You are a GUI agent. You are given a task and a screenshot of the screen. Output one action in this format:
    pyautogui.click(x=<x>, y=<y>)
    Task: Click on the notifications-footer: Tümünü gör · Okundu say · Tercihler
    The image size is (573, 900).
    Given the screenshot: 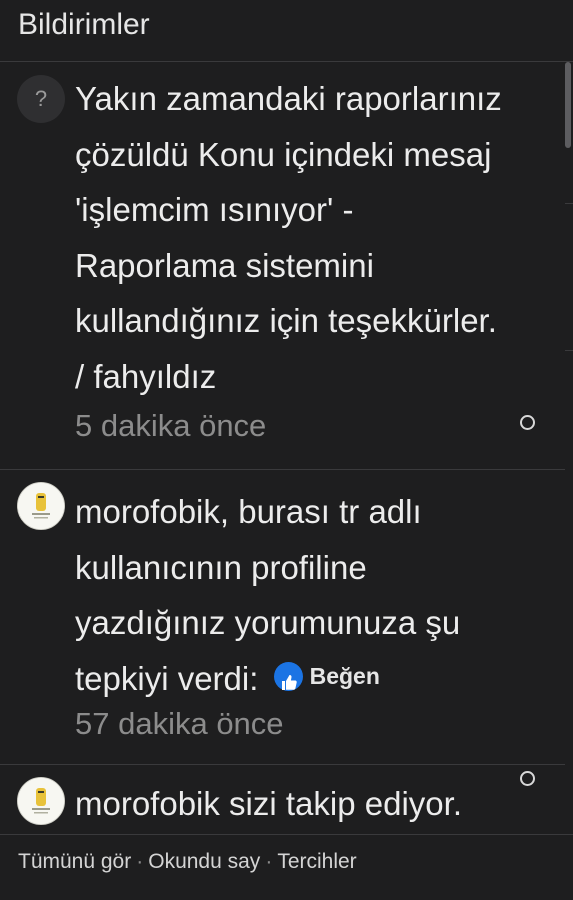 What is the action you would take?
    pyautogui.click(x=286, y=867)
    